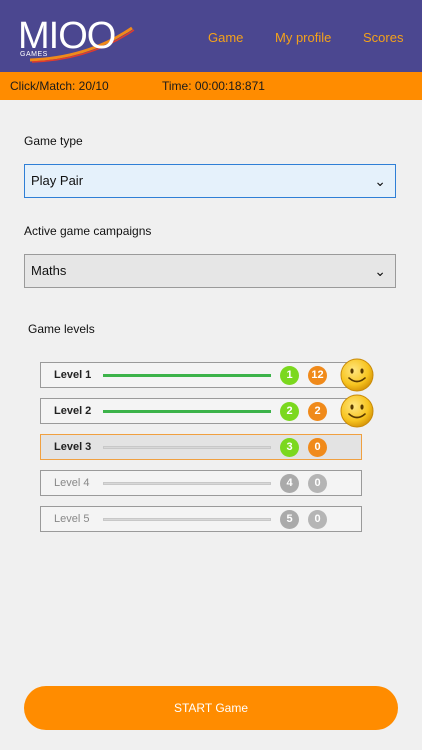  I want to click on game-type-select: Play Pair ⌄, so click(210, 181).